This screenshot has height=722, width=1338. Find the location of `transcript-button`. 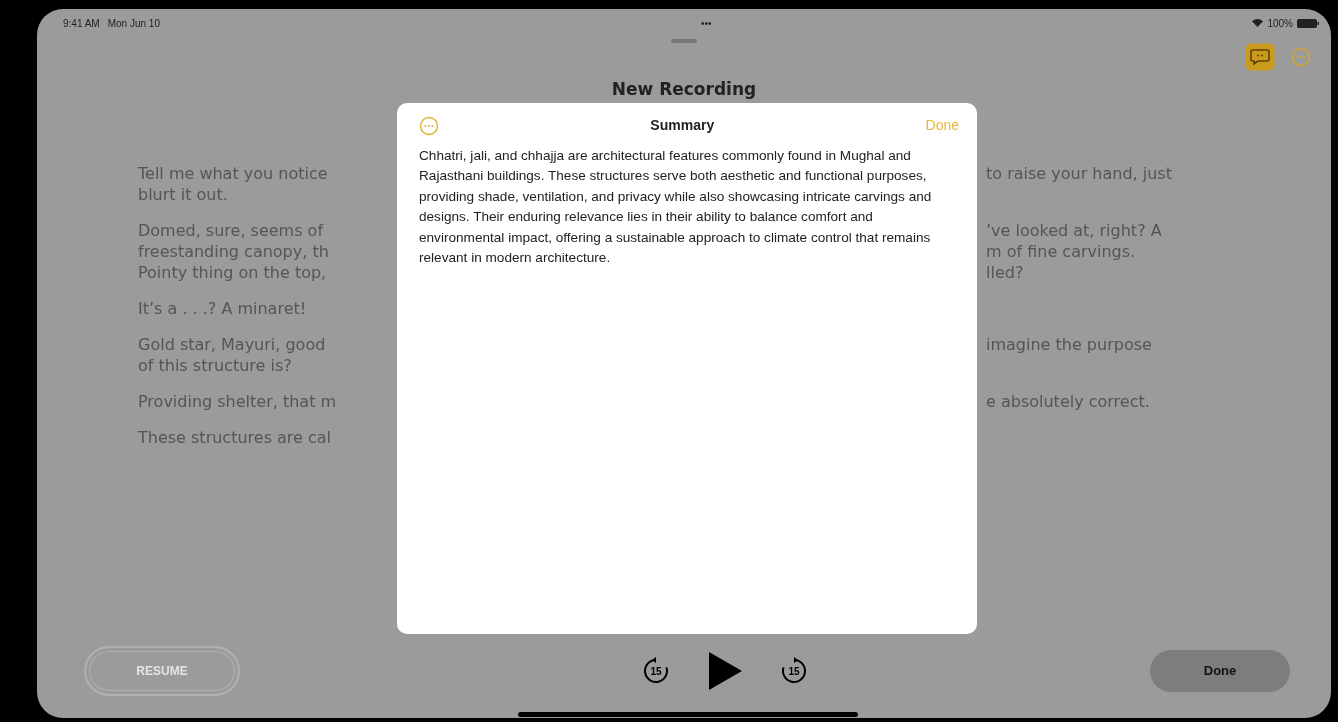

transcript-button is located at coordinates (1260, 57).